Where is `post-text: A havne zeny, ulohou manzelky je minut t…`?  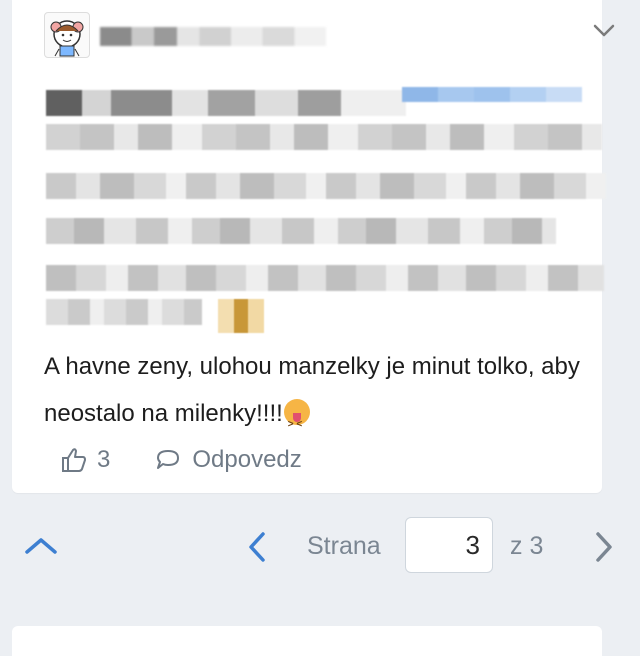
post-text: A havne zeny, ulohou manzelky je minut t… is located at coordinates (331, 395).